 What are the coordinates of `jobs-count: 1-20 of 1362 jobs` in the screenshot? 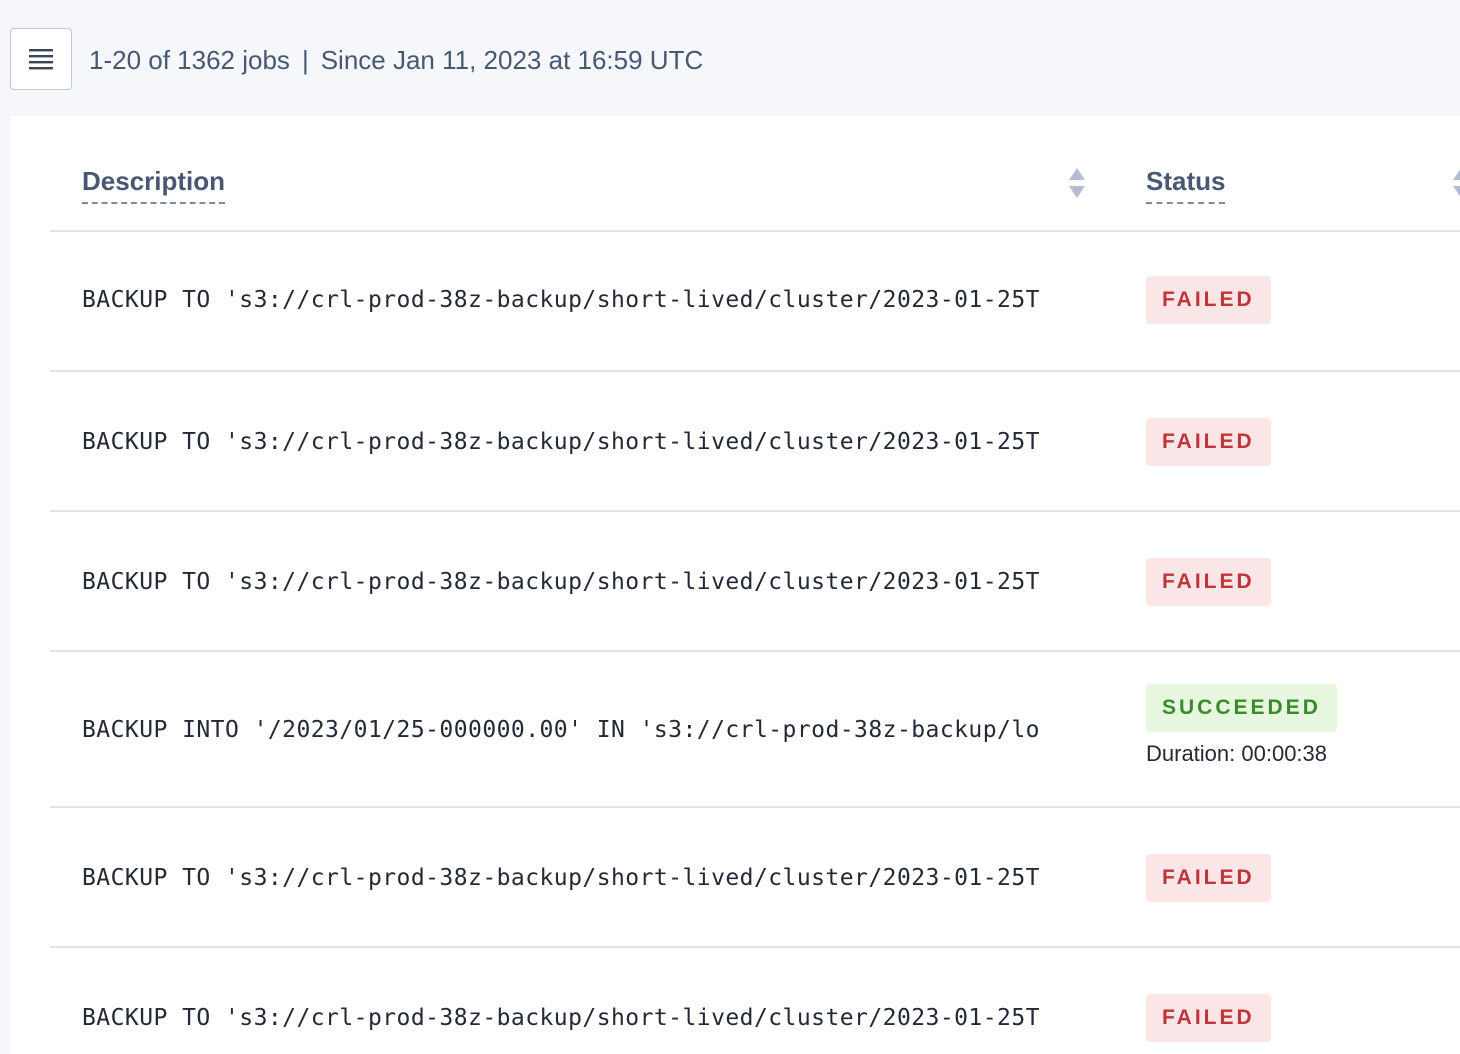 It's located at (189, 60).